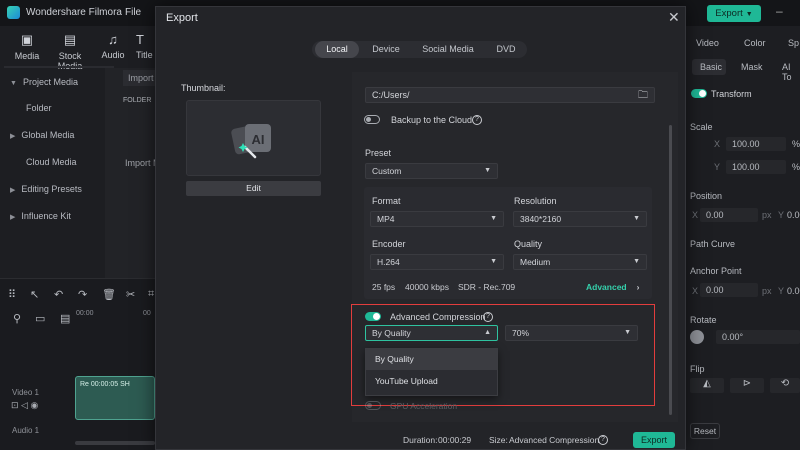 Image resolution: width=800 pixels, height=450 pixels. I want to click on subtab-mask: Mask, so click(752, 67).